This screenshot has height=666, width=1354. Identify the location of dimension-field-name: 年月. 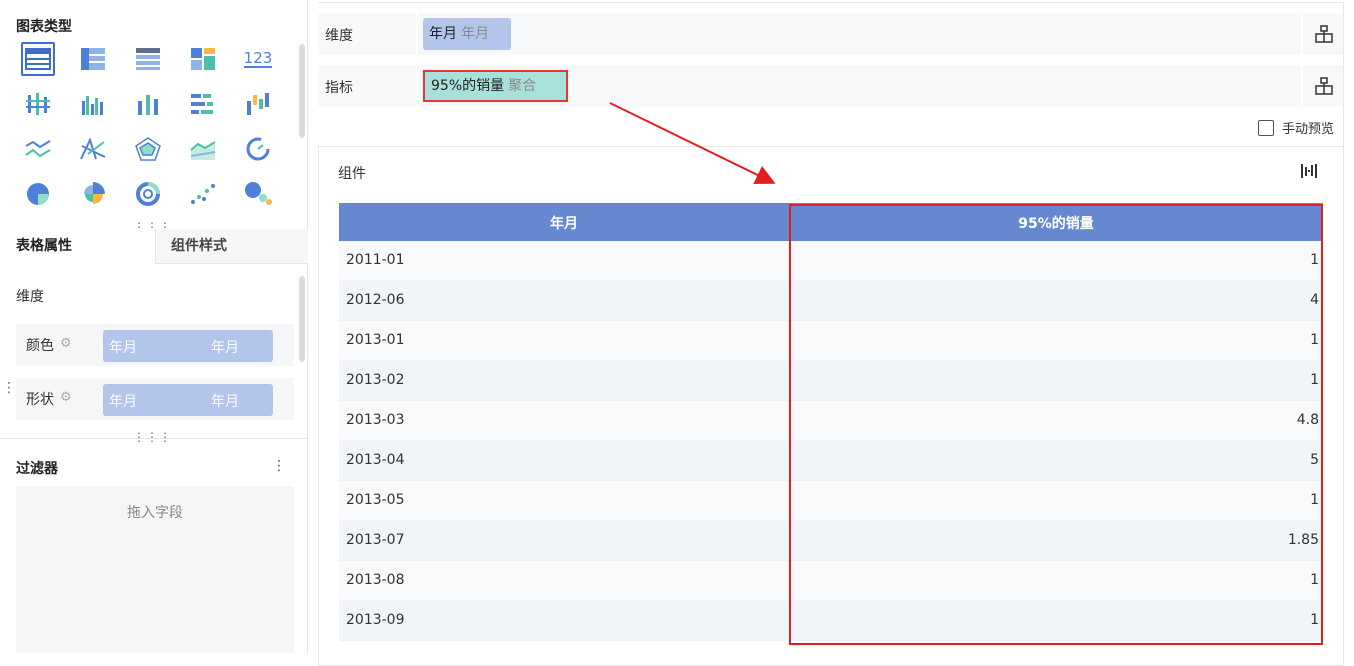
(443, 34).